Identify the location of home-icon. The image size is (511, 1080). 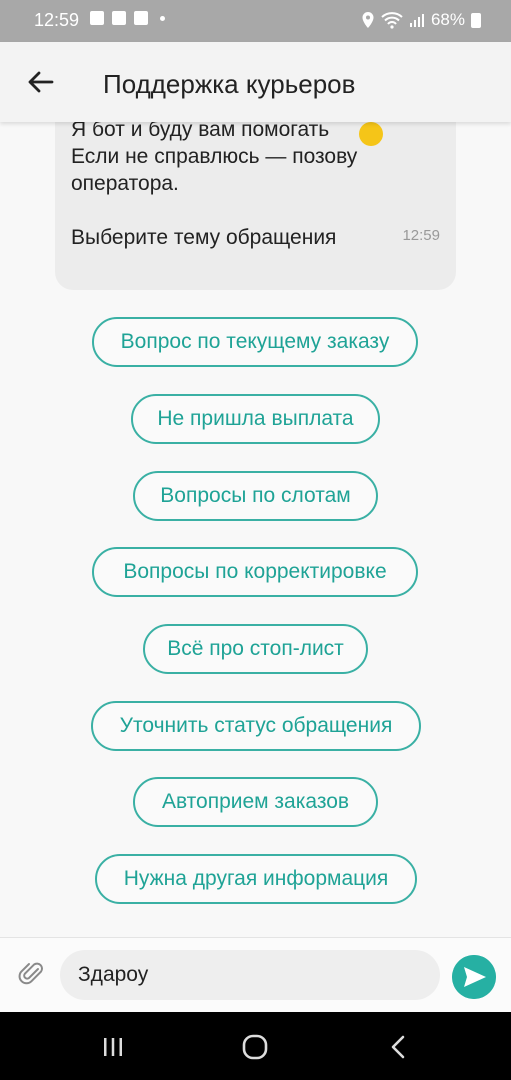
(255, 1047).